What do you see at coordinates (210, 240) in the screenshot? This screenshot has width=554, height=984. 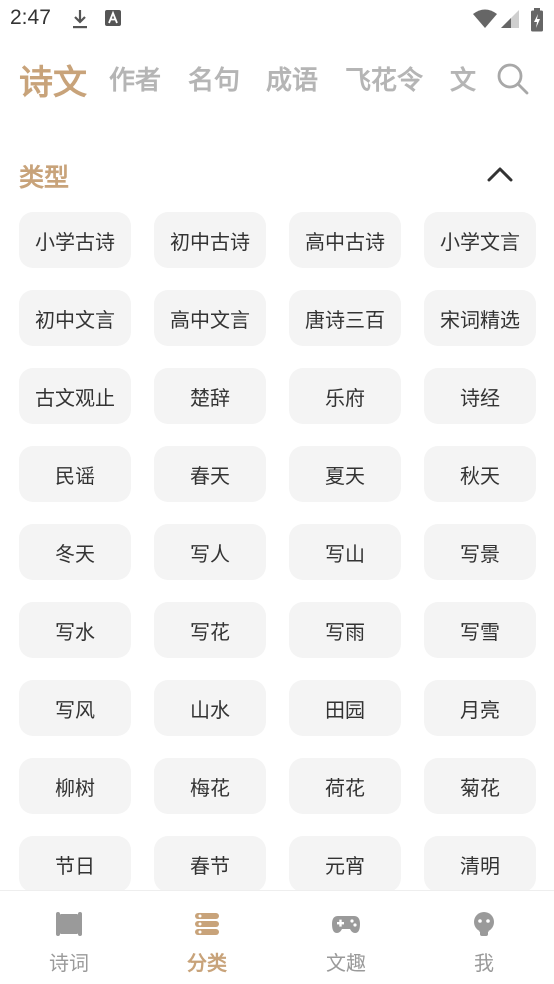 I see `category-tag: 初中古诗` at bounding box center [210, 240].